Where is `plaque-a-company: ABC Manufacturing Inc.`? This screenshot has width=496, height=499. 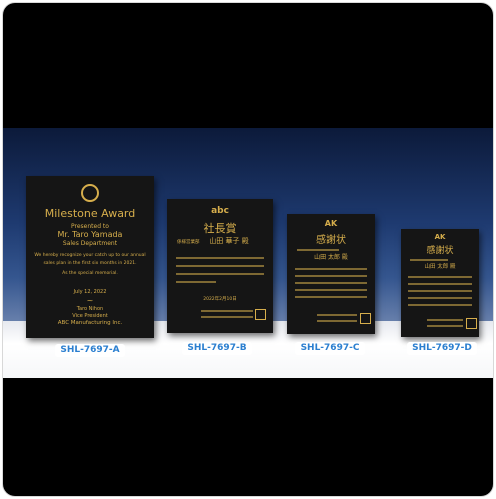
plaque-a-company: ABC Manufacturing Inc. is located at coordinates (90, 323).